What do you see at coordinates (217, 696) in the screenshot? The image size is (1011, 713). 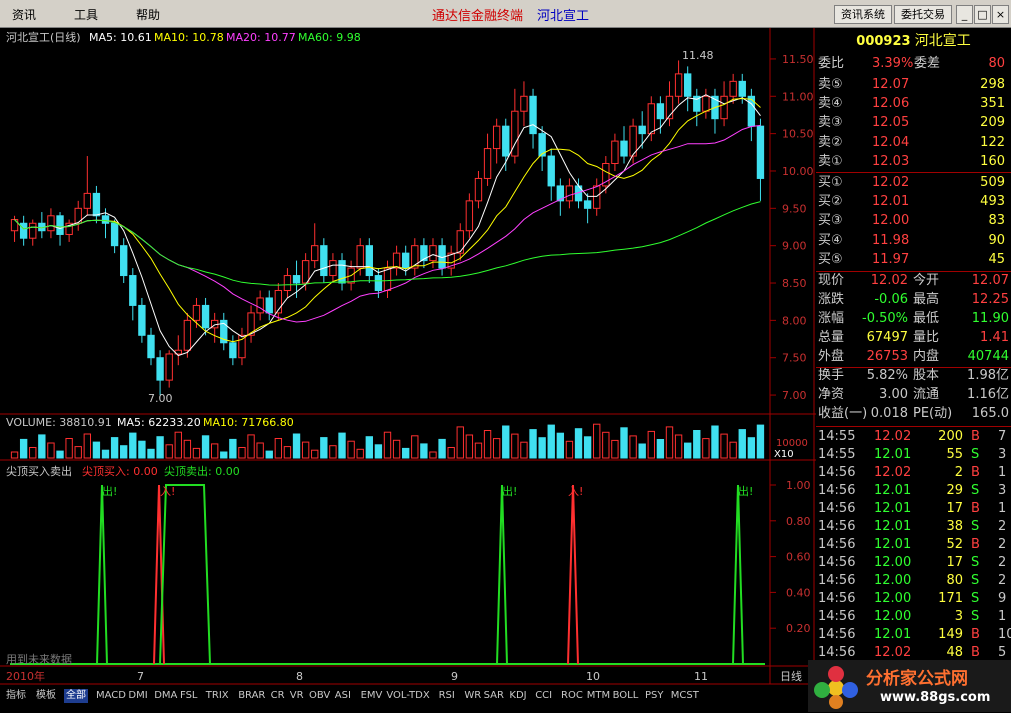 I see `tab-trix: TRIX` at bounding box center [217, 696].